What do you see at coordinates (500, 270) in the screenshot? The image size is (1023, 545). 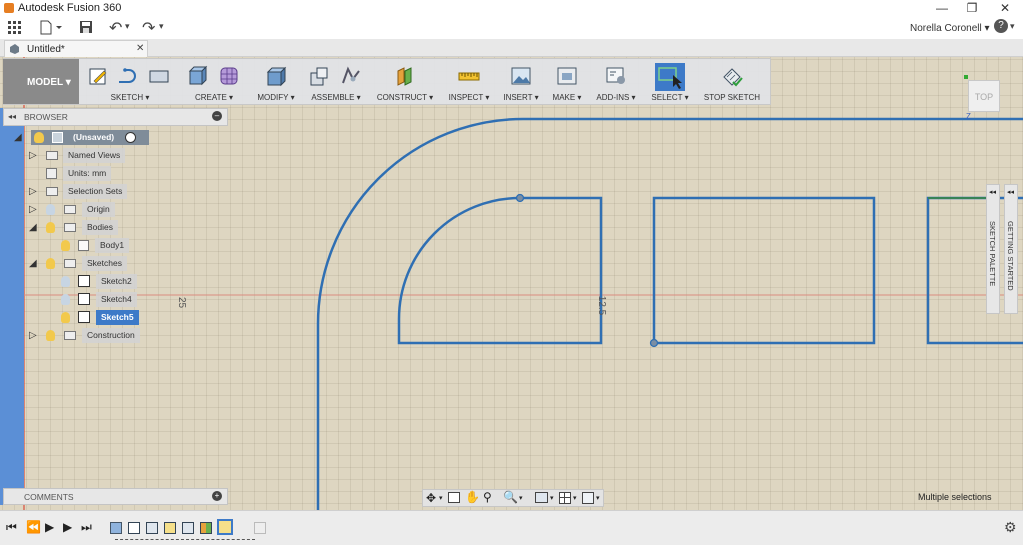 I see `rounded-profile` at bounding box center [500, 270].